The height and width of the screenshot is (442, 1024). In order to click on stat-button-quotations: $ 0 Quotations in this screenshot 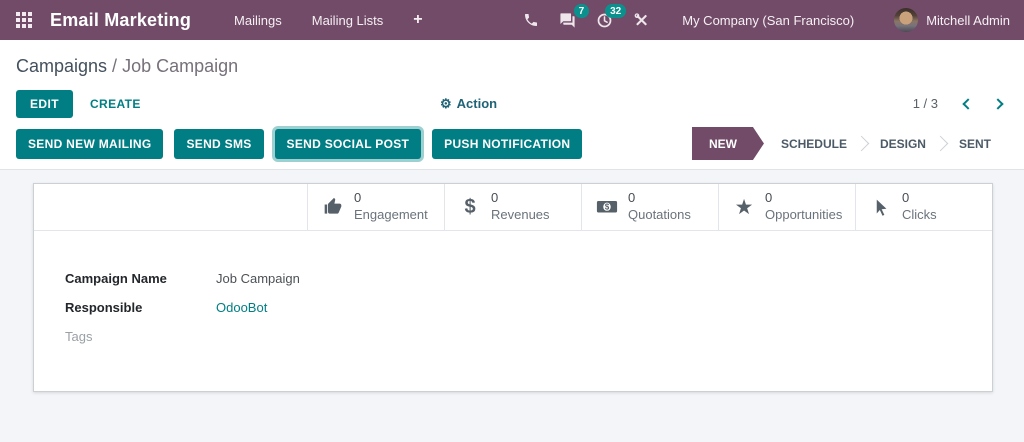, I will do `click(649, 207)`.